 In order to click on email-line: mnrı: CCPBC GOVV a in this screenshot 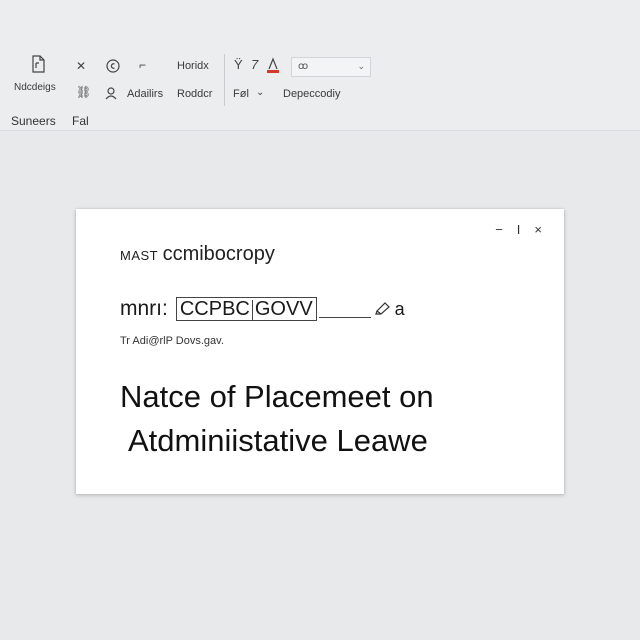, I will do `click(262, 309)`.